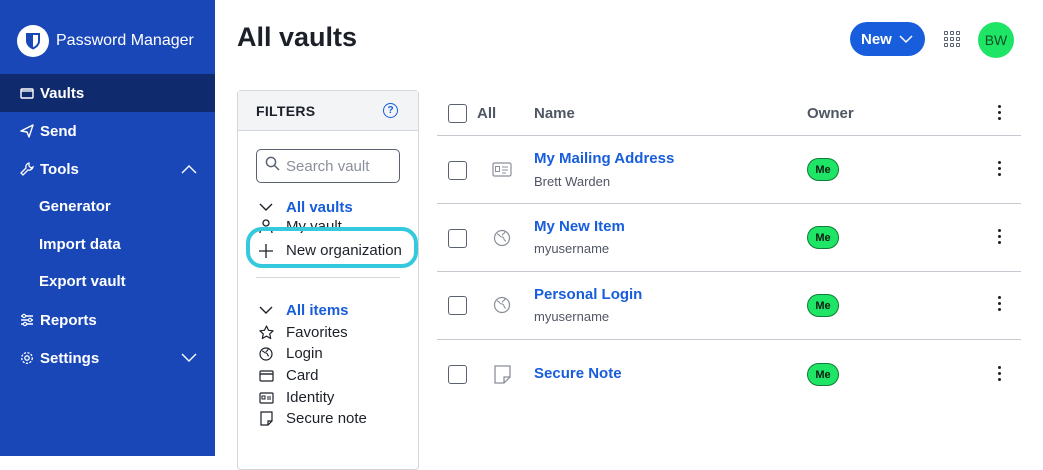  What do you see at coordinates (729, 238) in the screenshot?
I see `table-row: My New Item myusername Me` at bounding box center [729, 238].